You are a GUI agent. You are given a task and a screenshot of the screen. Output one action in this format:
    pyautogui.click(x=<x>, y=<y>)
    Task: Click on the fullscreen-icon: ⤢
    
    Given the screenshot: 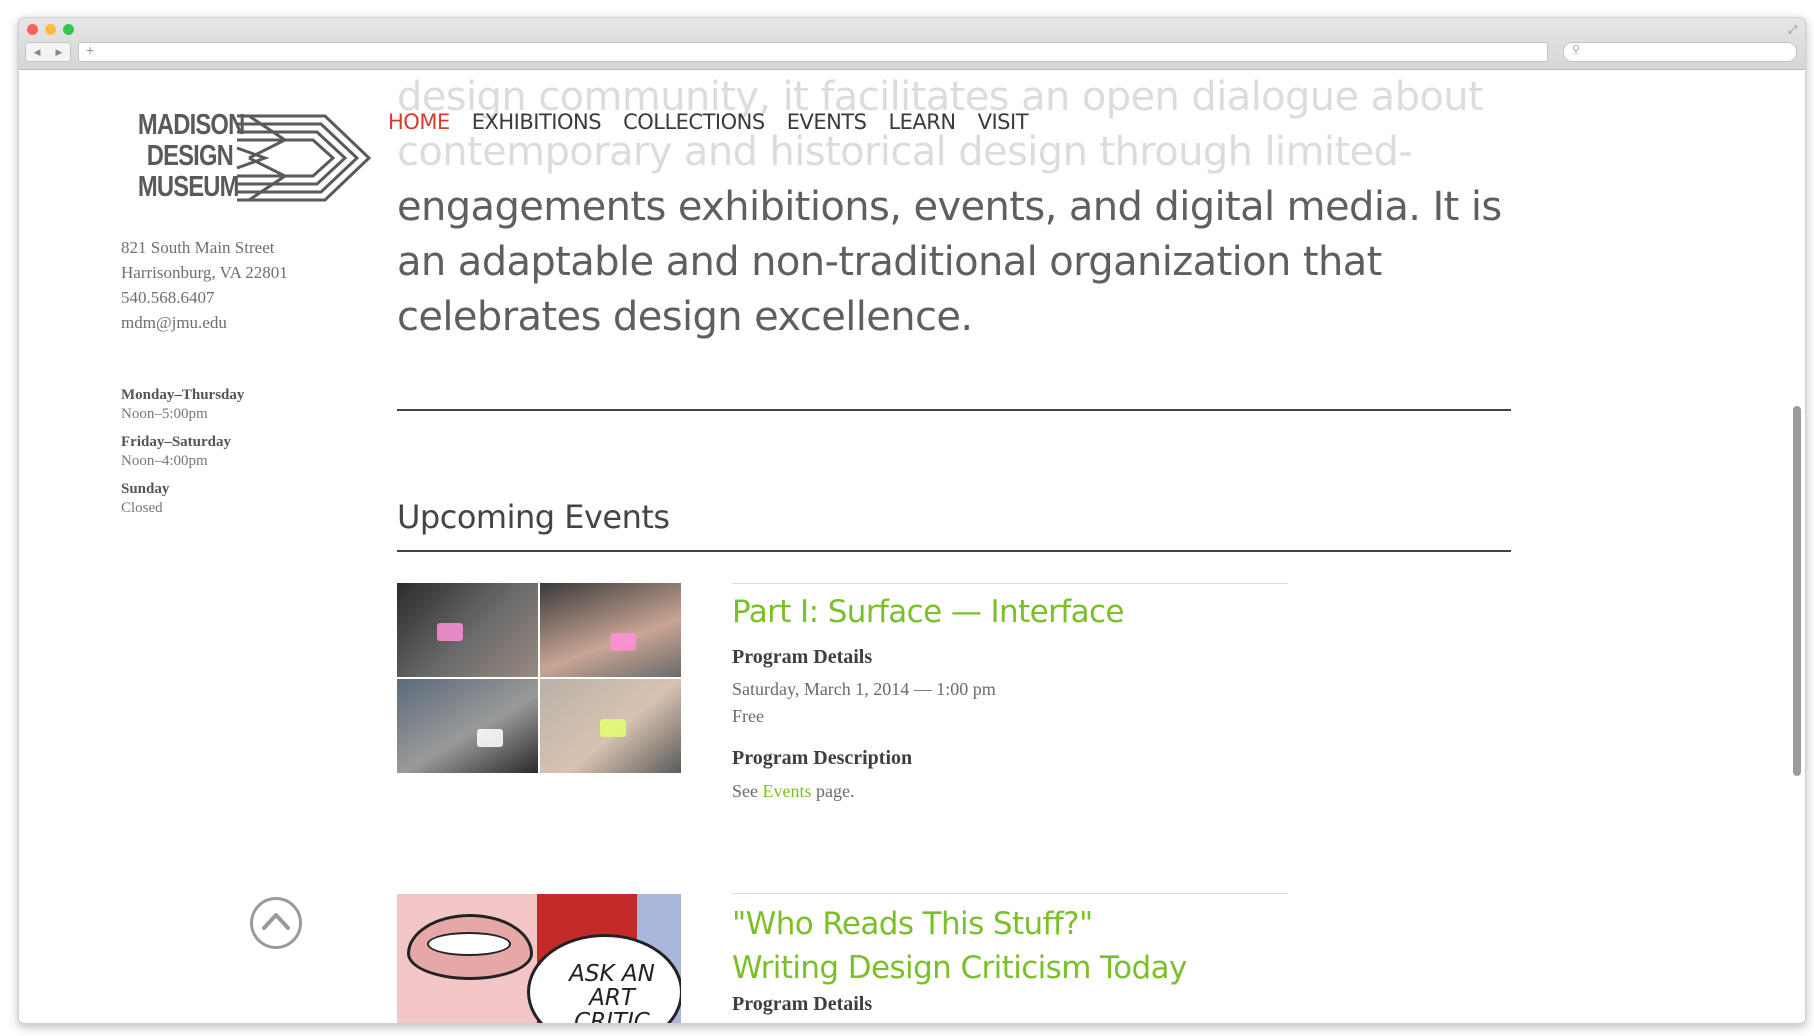 What is the action you would take?
    pyautogui.click(x=1792, y=30)
    